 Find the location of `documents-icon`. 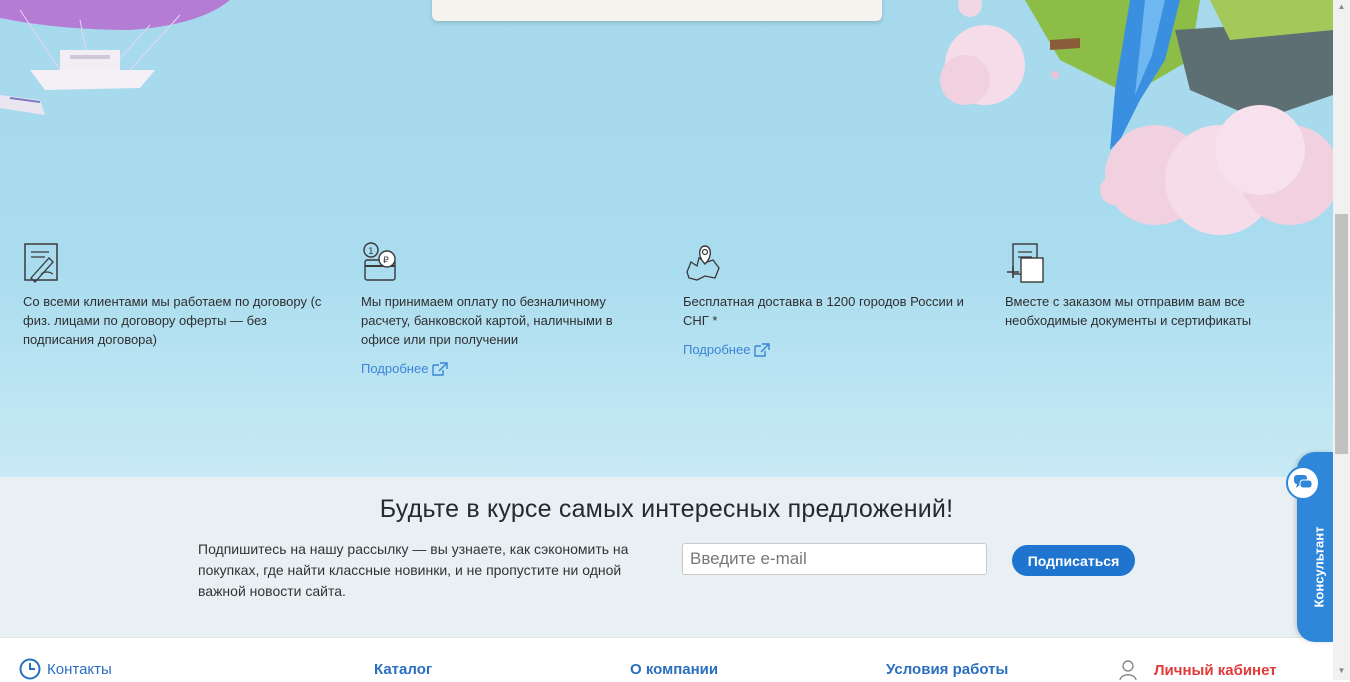

documents-icon is located at coordinates (1025, 263).